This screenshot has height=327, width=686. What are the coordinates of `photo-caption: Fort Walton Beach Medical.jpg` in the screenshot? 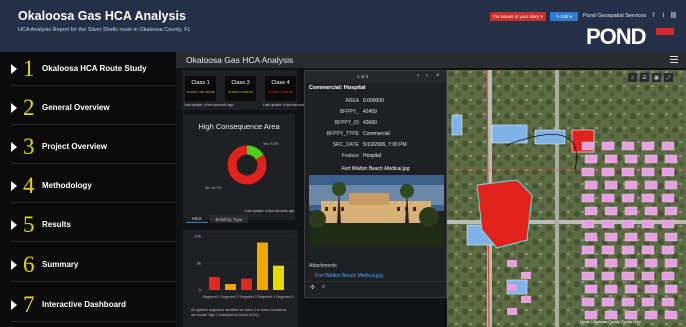 It's located at (375, 169).